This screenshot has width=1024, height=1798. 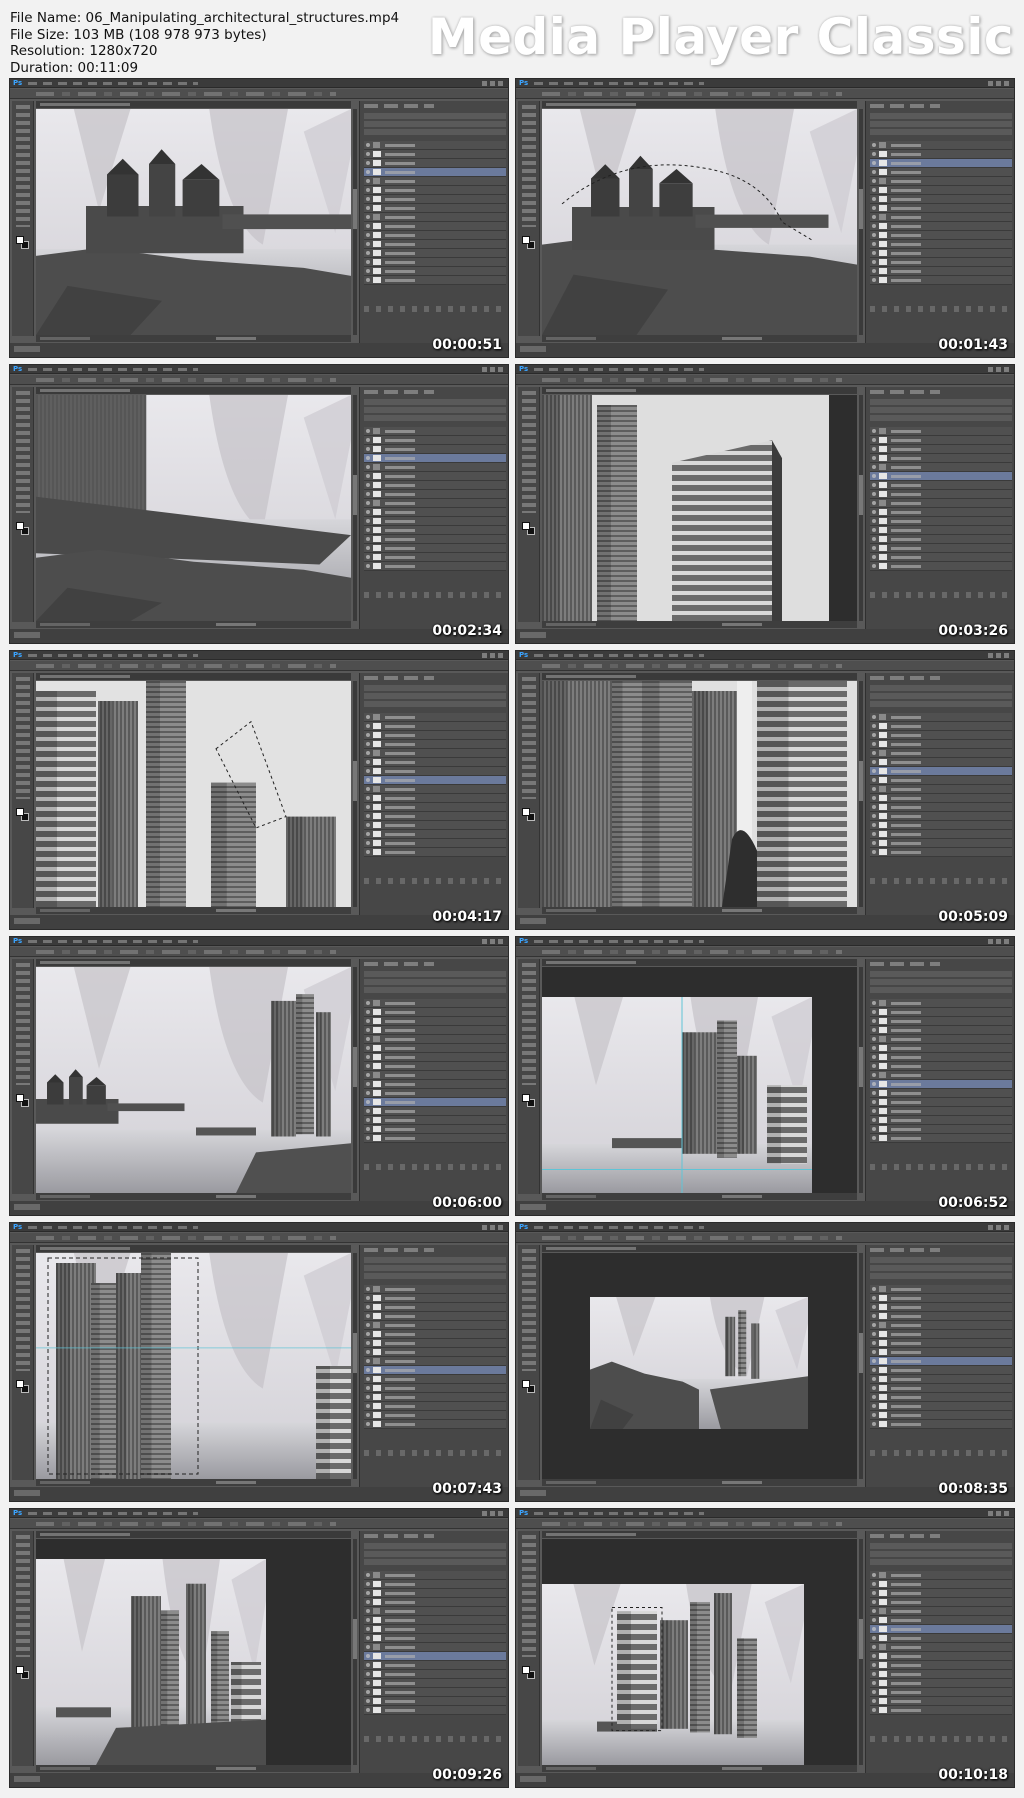 What do you see at coordinates (529, 452) in the screenshot?
I see `tool-icons` at bounding box center [529, 452].